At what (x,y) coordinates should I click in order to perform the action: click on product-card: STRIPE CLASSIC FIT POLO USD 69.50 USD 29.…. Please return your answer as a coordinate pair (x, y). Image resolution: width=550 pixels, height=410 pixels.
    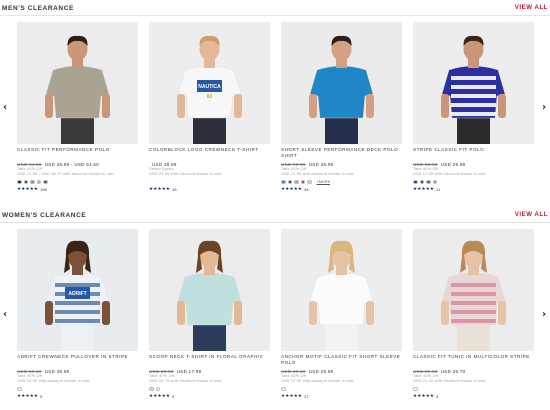
    Looking at the image, I should click on (473, 107).